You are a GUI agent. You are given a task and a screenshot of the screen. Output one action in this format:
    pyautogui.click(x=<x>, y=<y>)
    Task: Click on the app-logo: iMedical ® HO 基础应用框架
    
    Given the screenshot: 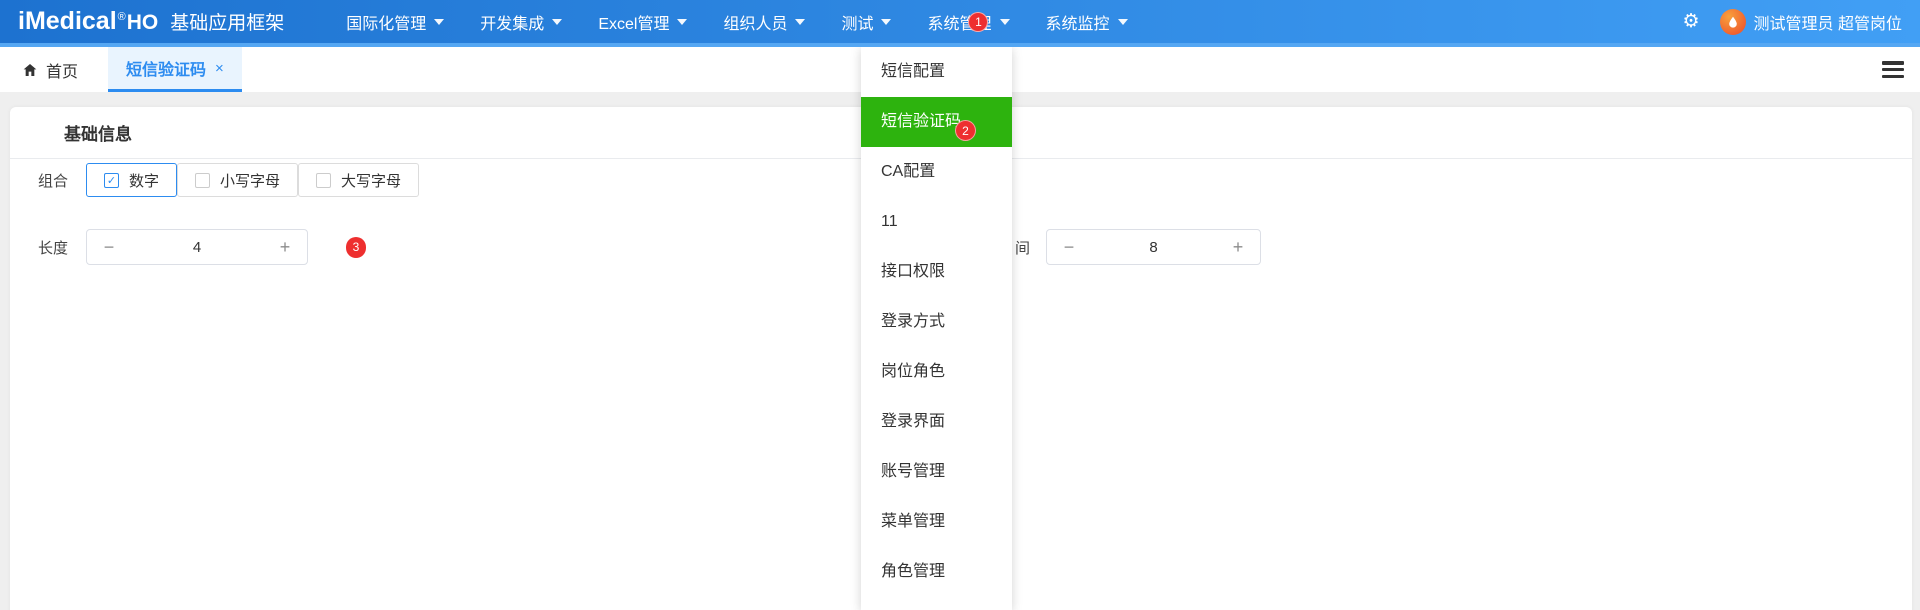 What is the action you would take?
    pyautogui.click(x=151, y=21)
    